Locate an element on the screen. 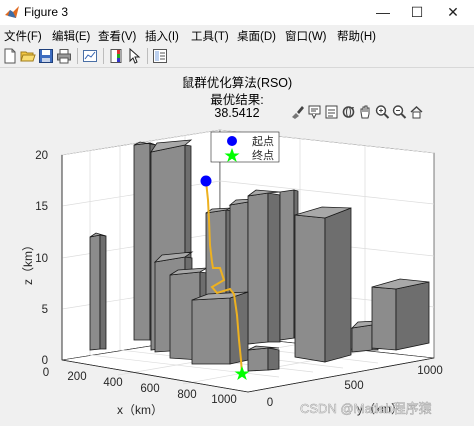 Image resolution: width=474 pixels, height=426 pixels. z-tick: 10 is located at coordinates (41, 259).